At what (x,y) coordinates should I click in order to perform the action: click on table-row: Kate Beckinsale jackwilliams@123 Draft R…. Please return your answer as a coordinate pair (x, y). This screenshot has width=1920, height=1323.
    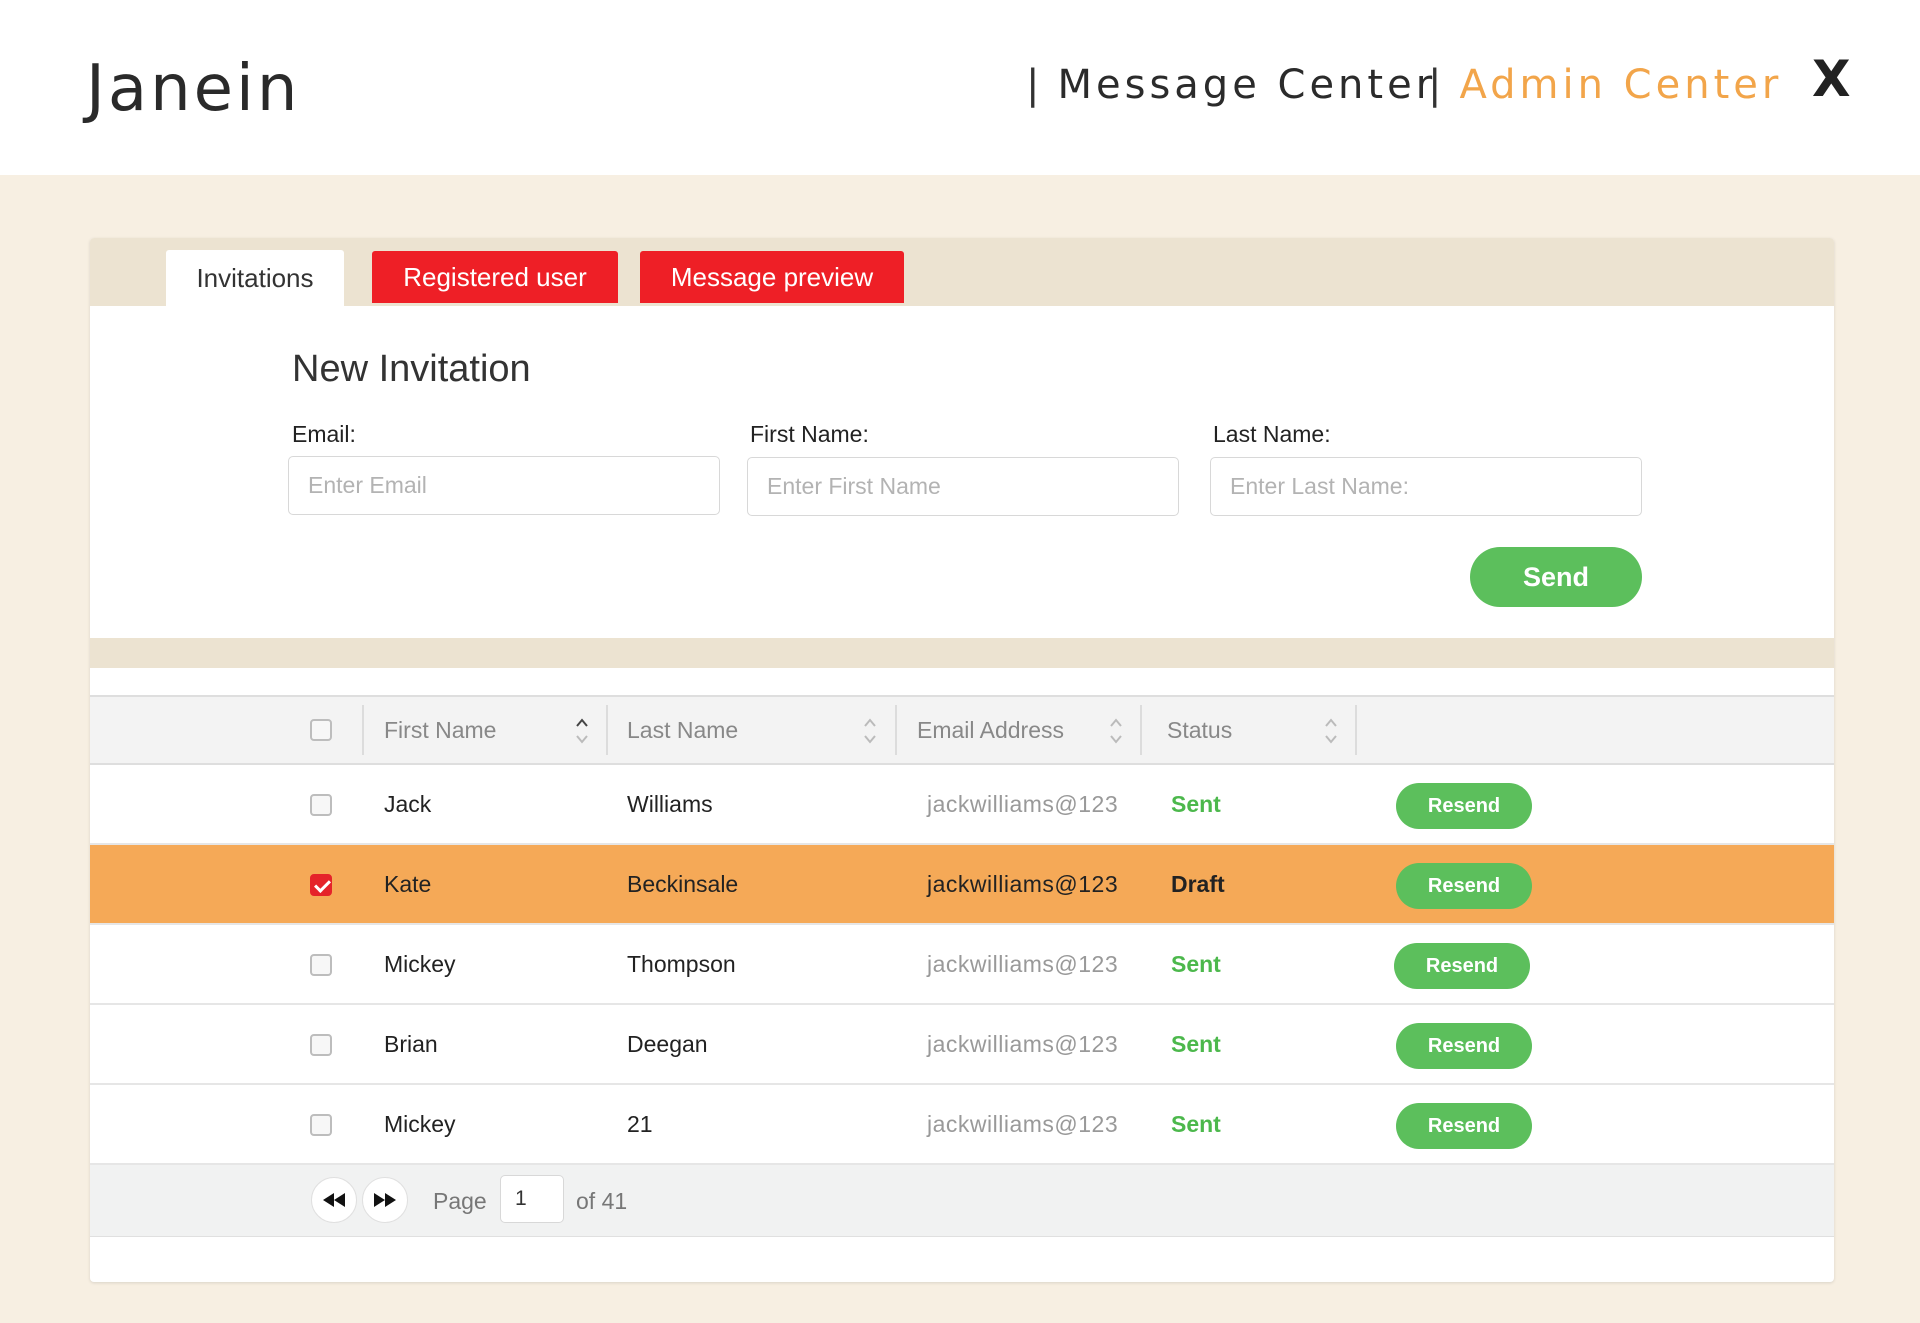
    Looking at the image, I should click on (962, 885).